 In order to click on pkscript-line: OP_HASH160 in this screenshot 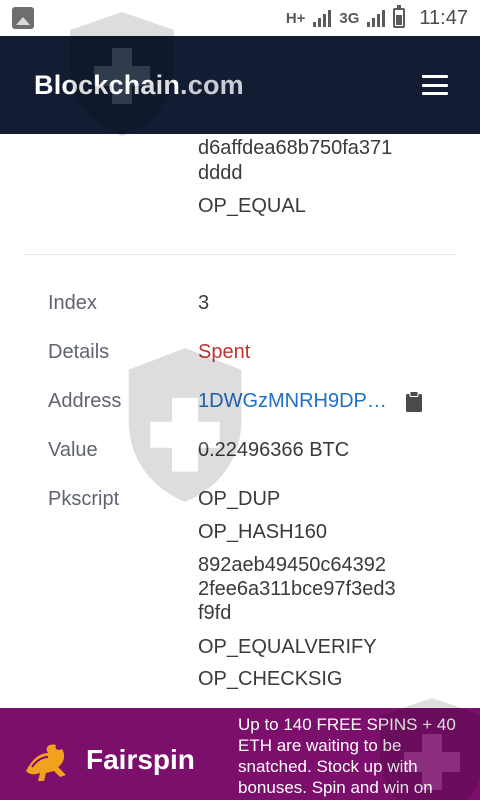, I will do `click(262, 532)`.